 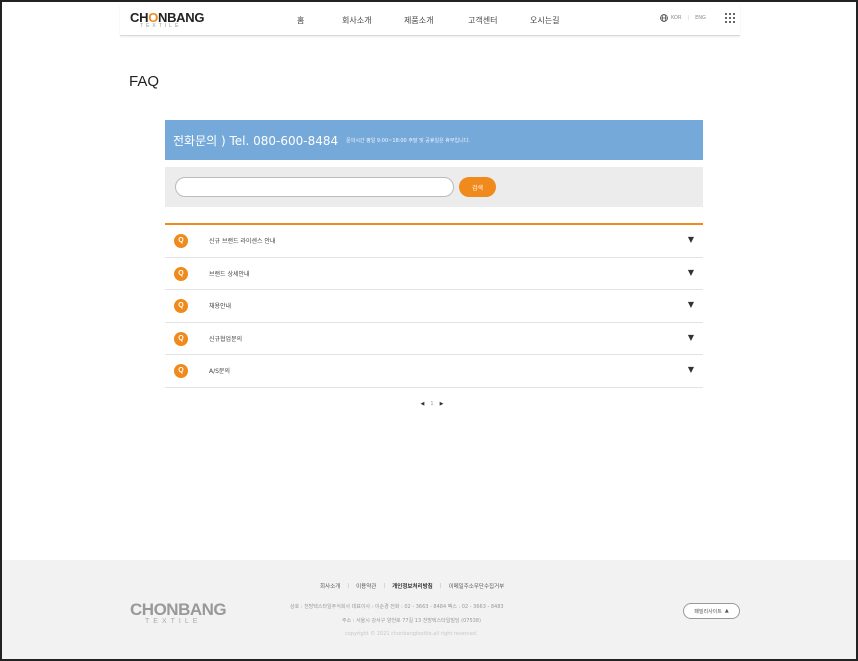 I want to click on nav-customer-center: 고객센터, so click(x=482, y=20).